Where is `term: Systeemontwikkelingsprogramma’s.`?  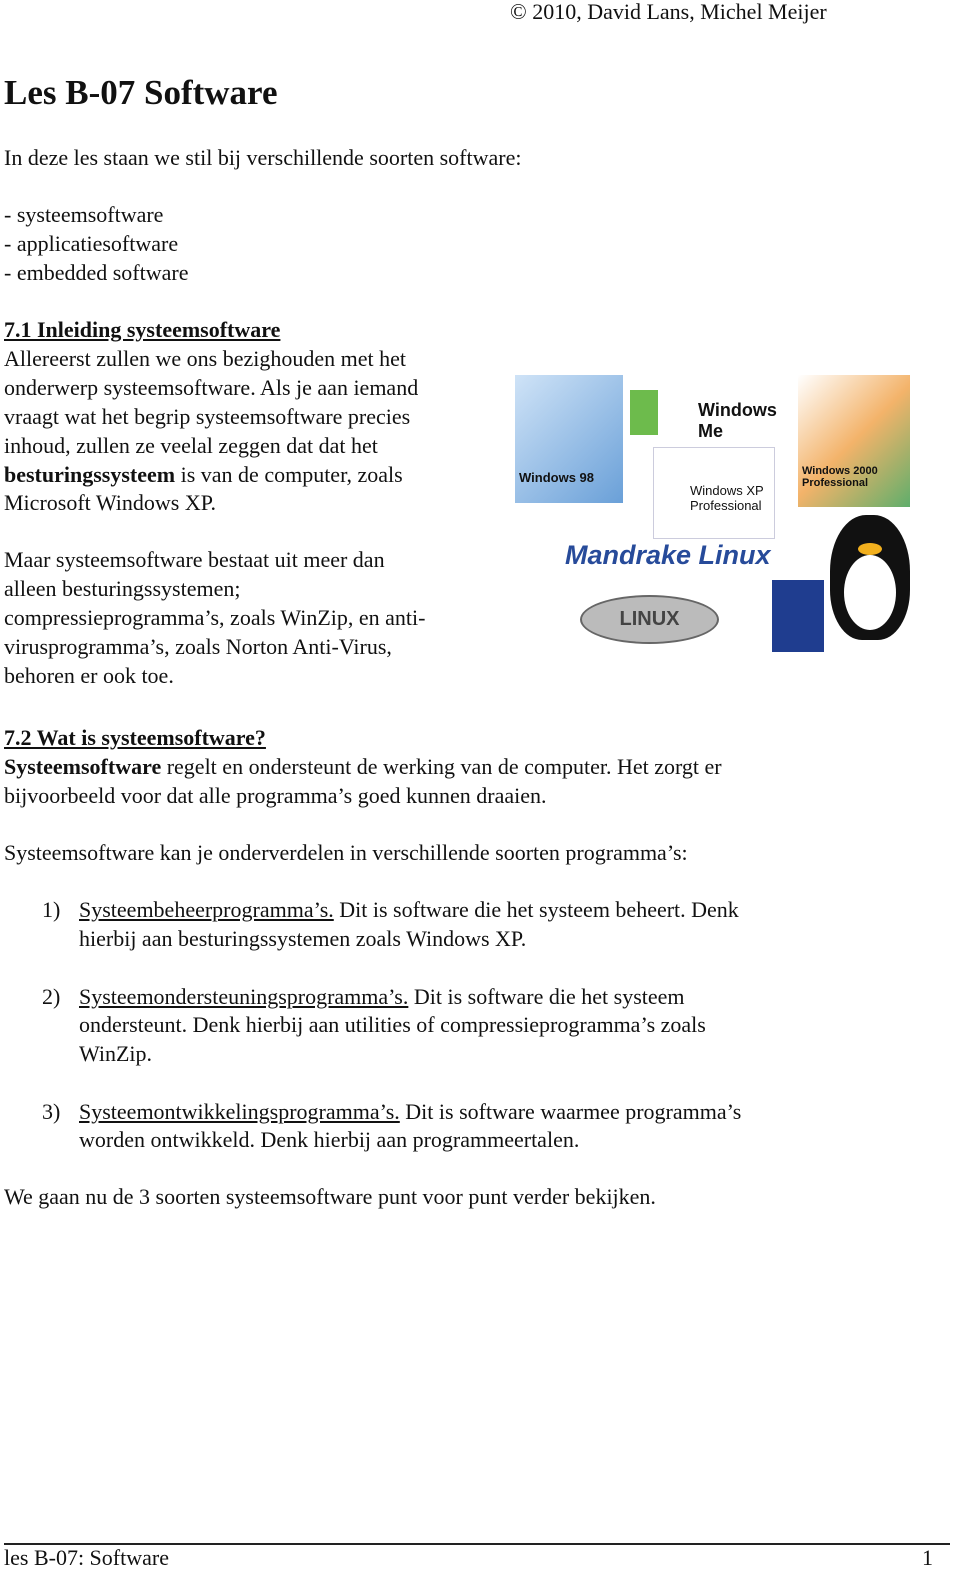 term: Systeemontwikkelingsprogramma’s. is located at coordinates (239, 1111).